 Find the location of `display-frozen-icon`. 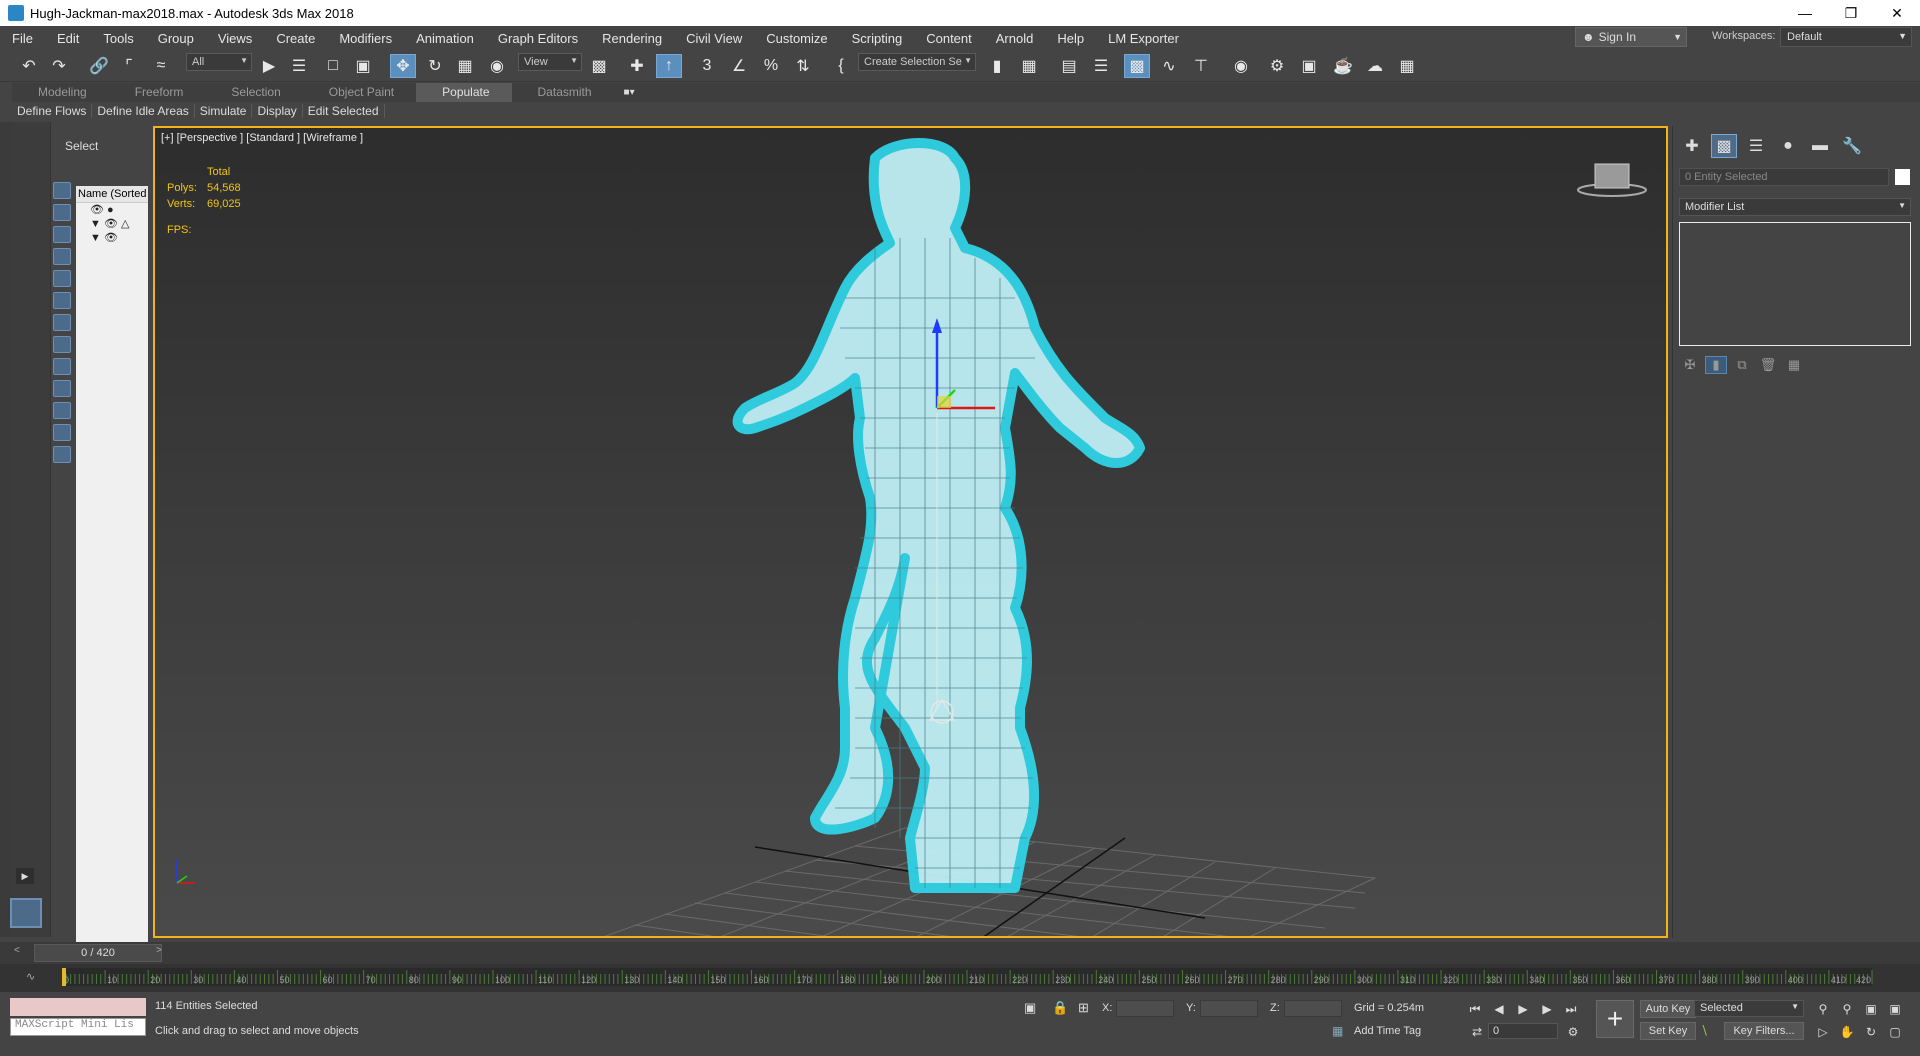

display-frozen-icon is located at coordinates (62, 454).